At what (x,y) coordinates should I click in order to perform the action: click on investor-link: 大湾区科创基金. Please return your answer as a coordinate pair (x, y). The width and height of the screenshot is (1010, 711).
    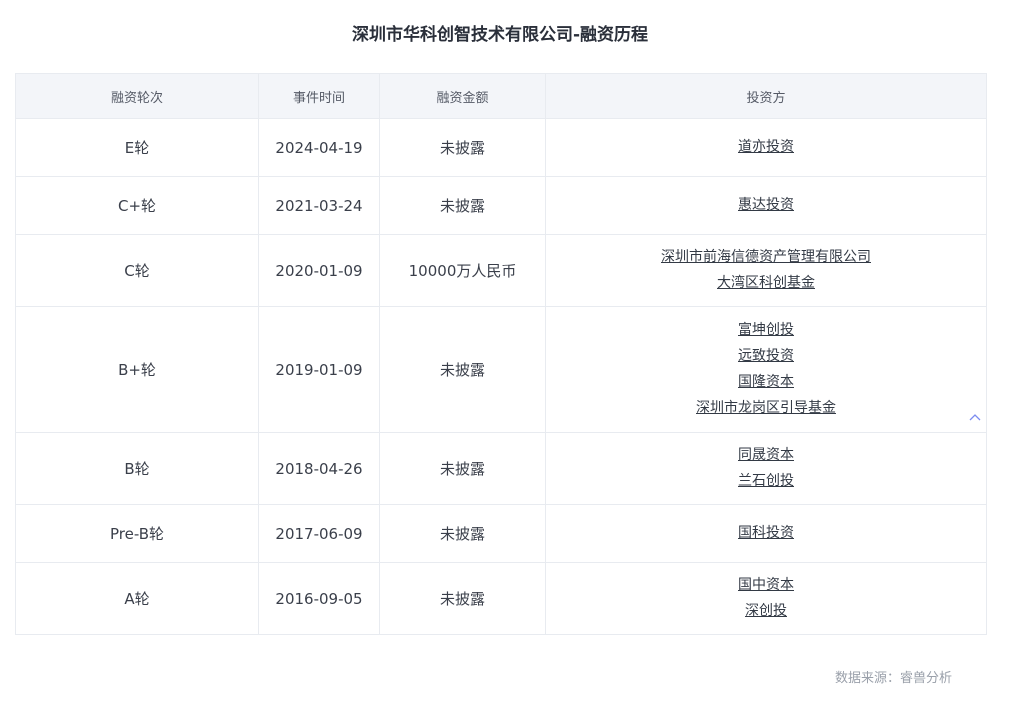
    Looking at the image, I should click on (766, 283).